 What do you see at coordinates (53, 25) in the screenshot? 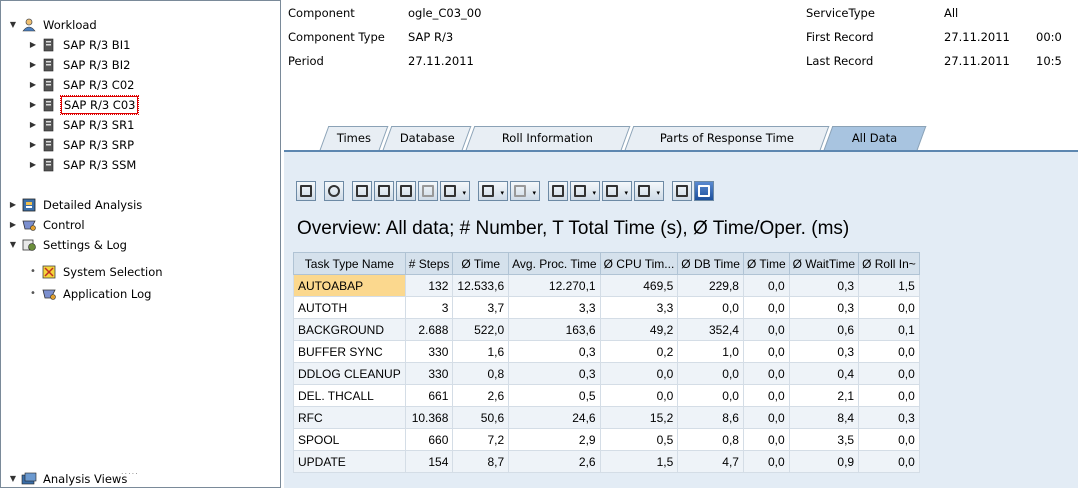
I see `tree-node-workload: ▼ Workload` at bounding box center [53, 25].